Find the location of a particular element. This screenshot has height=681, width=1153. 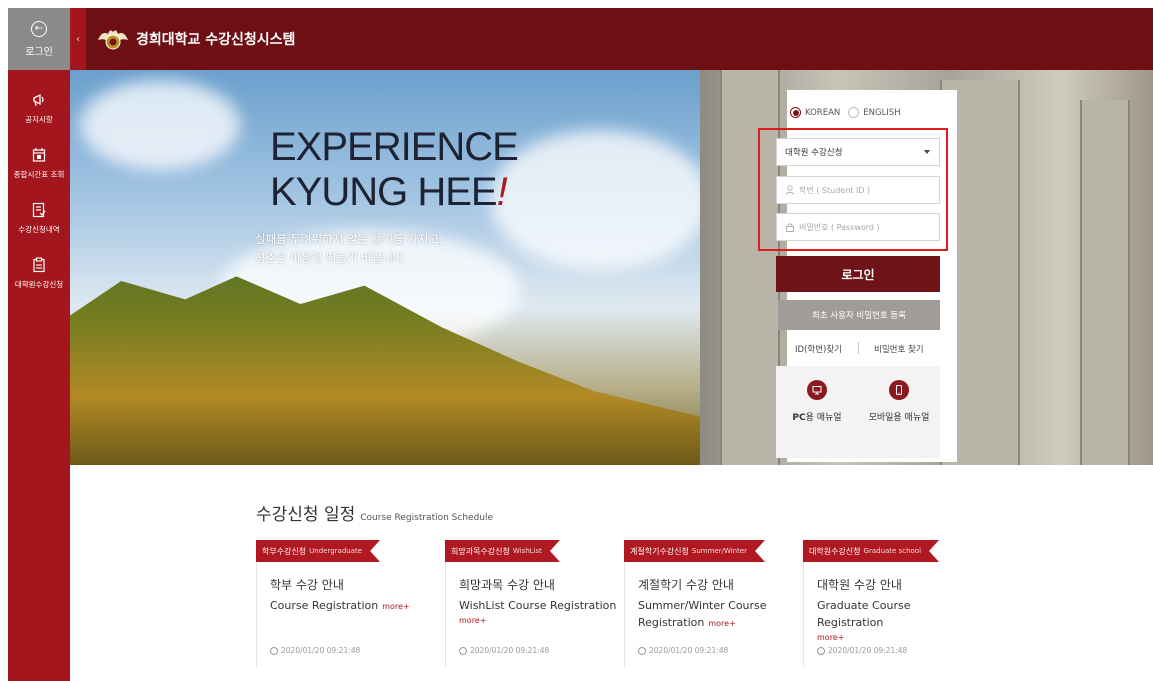

mobile-manual-button: 모바일용 매뉴얼 is located at coordinates (899, 412).